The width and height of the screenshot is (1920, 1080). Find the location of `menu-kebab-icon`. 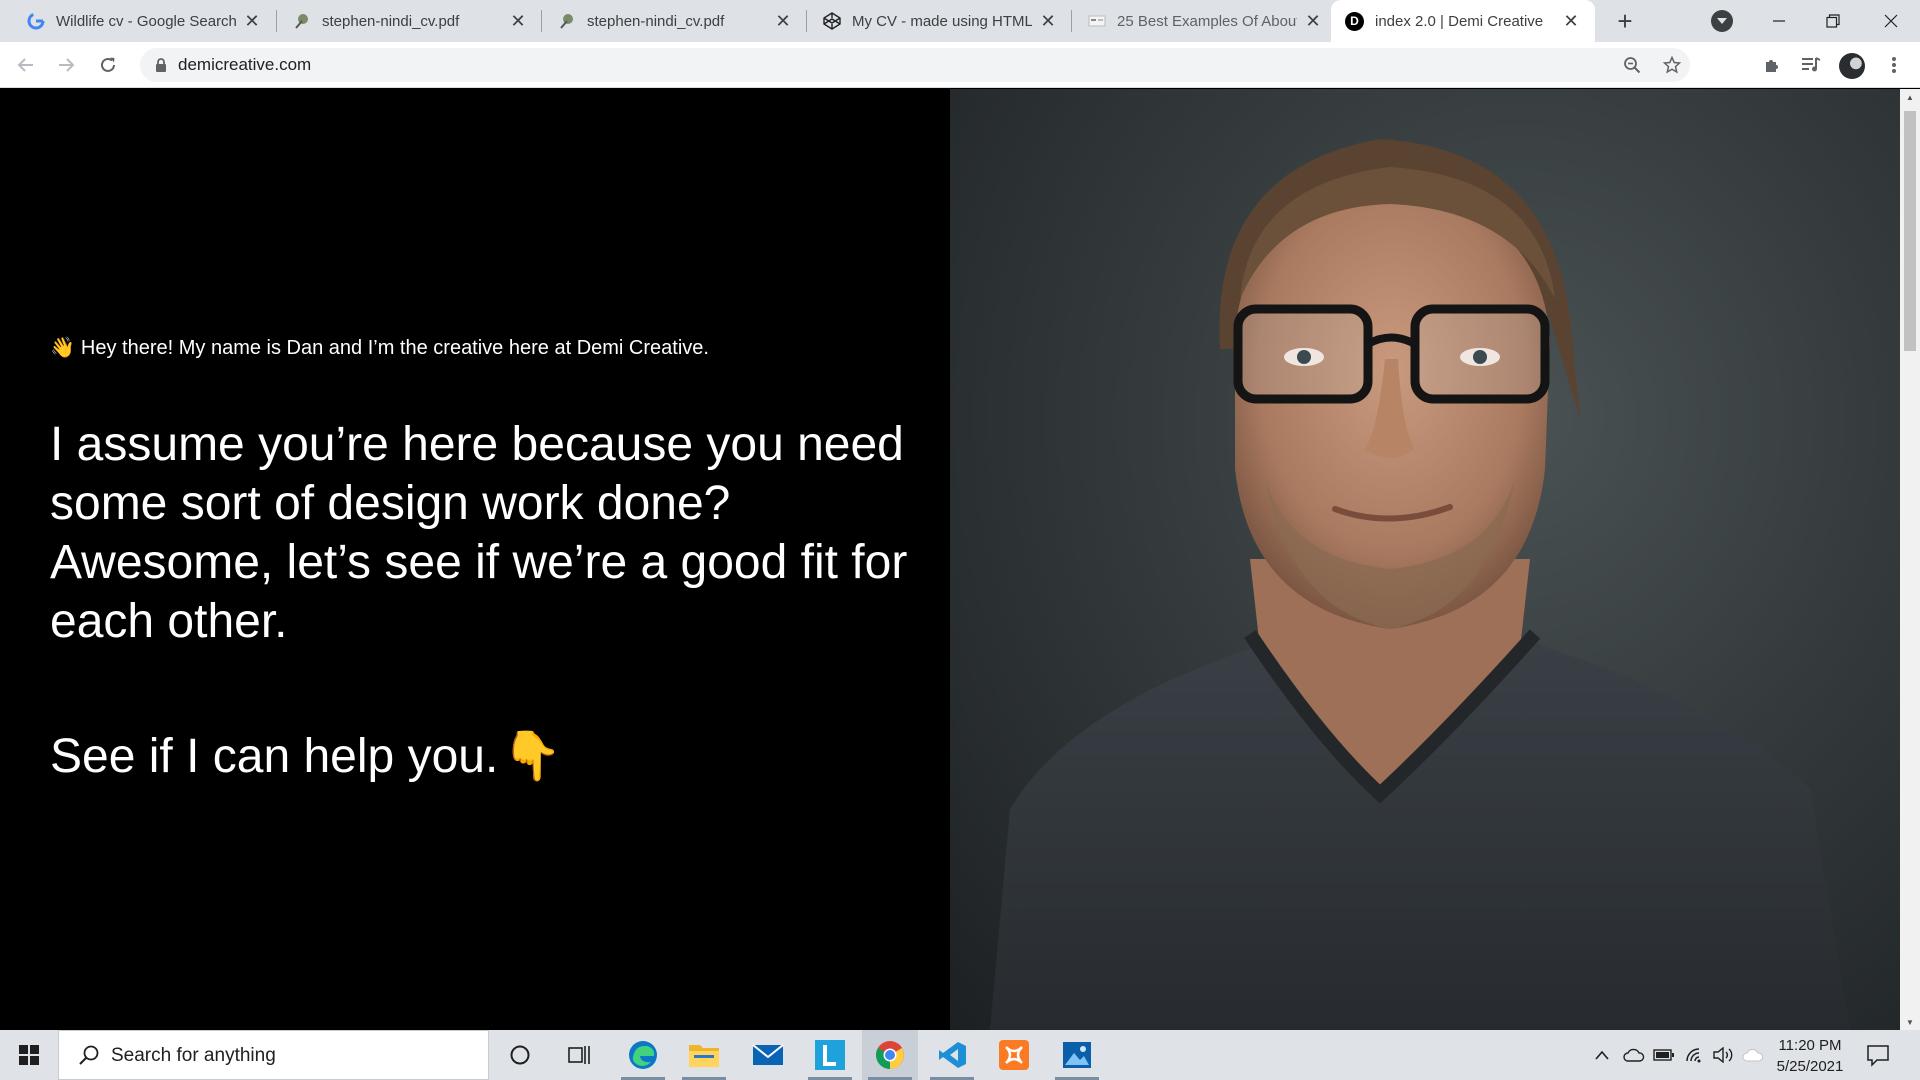

menu-kebab-icon is located at coordinates (1894, 65).